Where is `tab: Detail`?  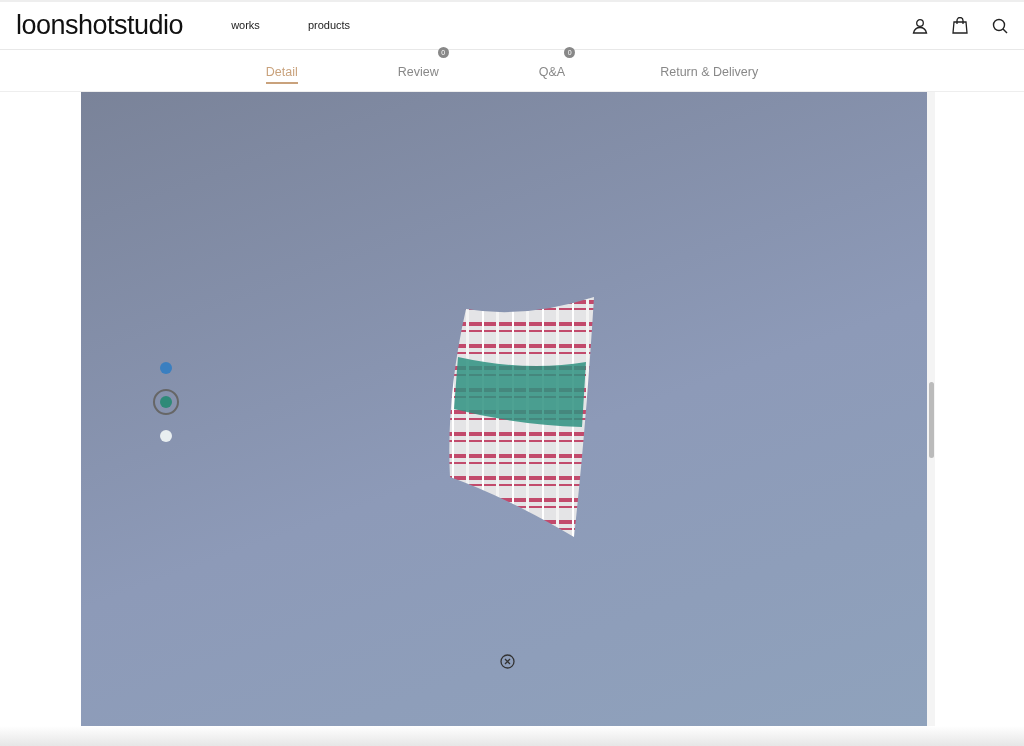
tab: Detail is located at coordinates (281, 74).